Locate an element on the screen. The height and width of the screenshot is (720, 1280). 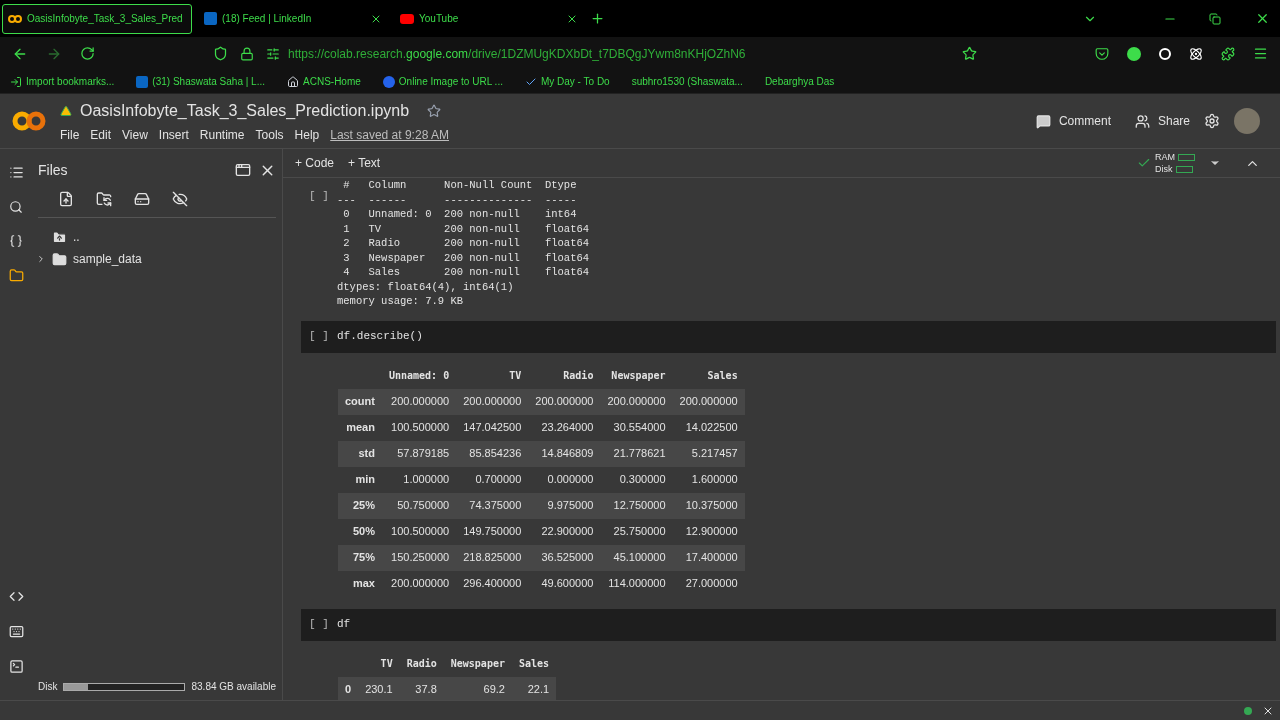
disk-available: 83.84 GB available is located at coordinates (233, 687).